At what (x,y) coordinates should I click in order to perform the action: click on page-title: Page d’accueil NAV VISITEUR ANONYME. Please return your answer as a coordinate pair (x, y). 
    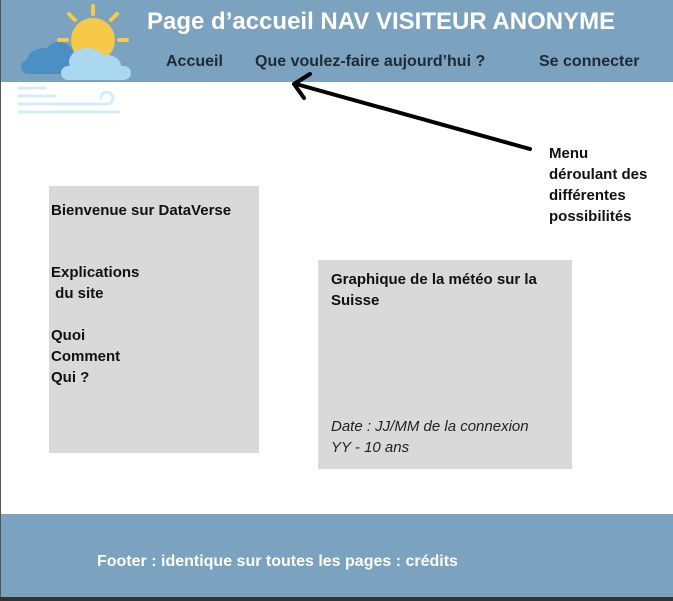
    Looking at the image, I should click on (381, 21).